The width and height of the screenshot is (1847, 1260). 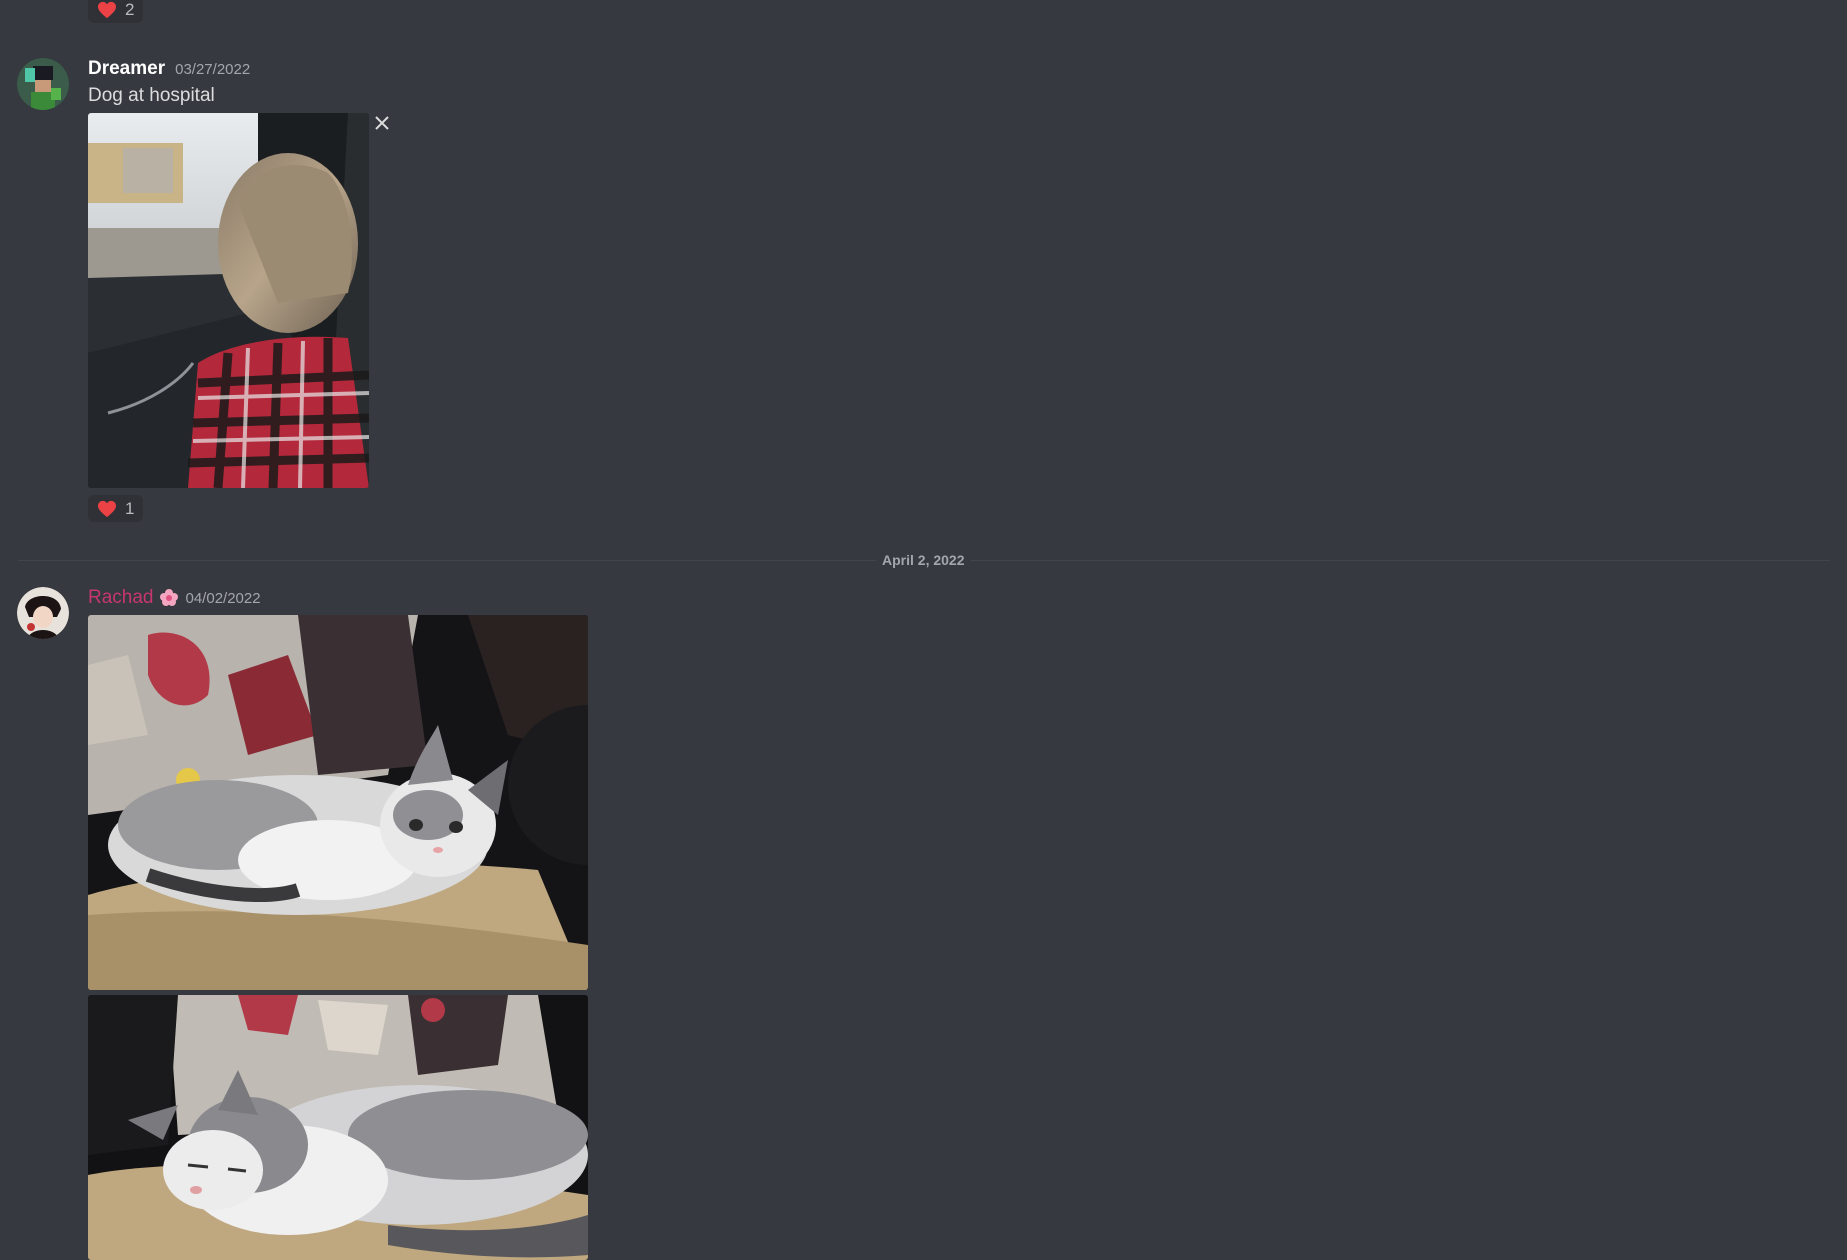 I want to click on heart-reaction-button: 1, so click(x=116, y=508).